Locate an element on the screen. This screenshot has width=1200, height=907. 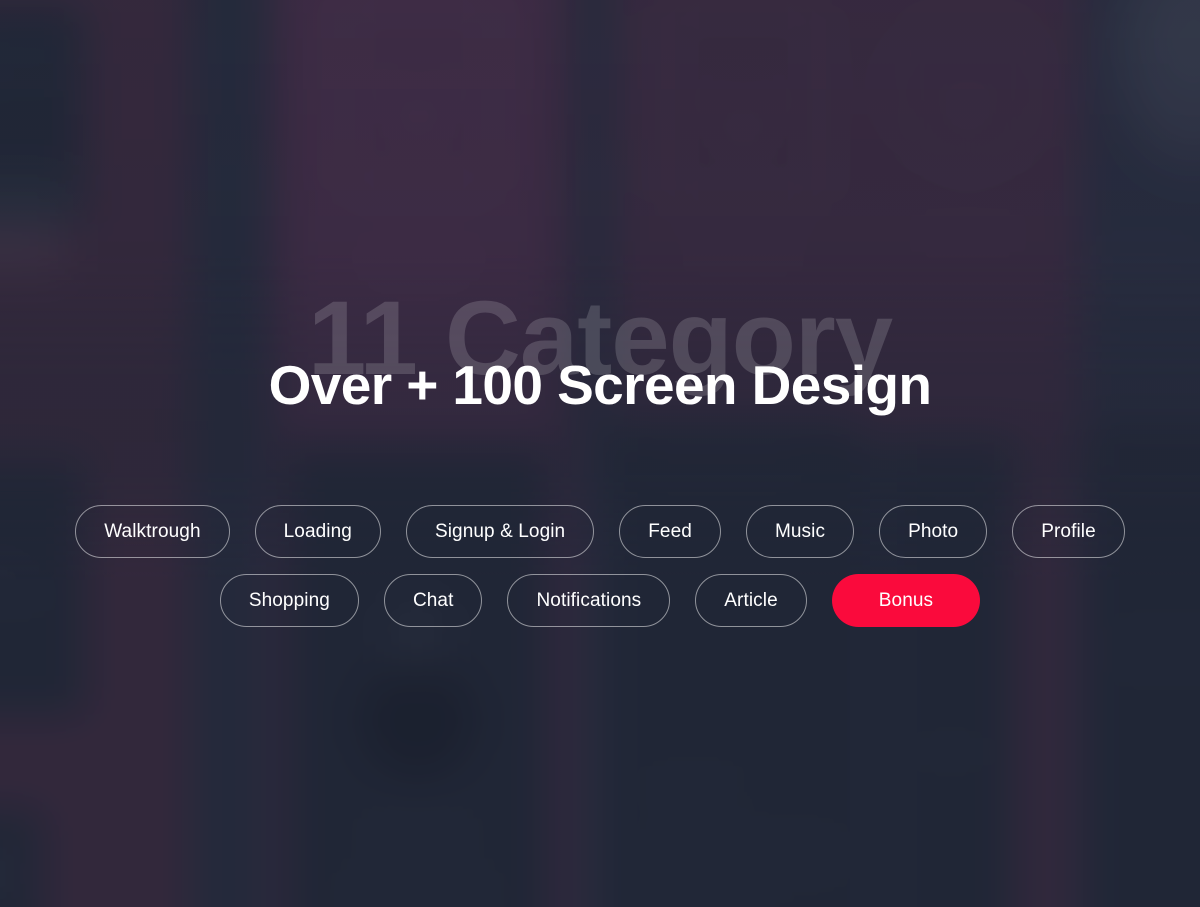
category-pill-signup-login: Signup & Login is located at coordinates (500, 531).